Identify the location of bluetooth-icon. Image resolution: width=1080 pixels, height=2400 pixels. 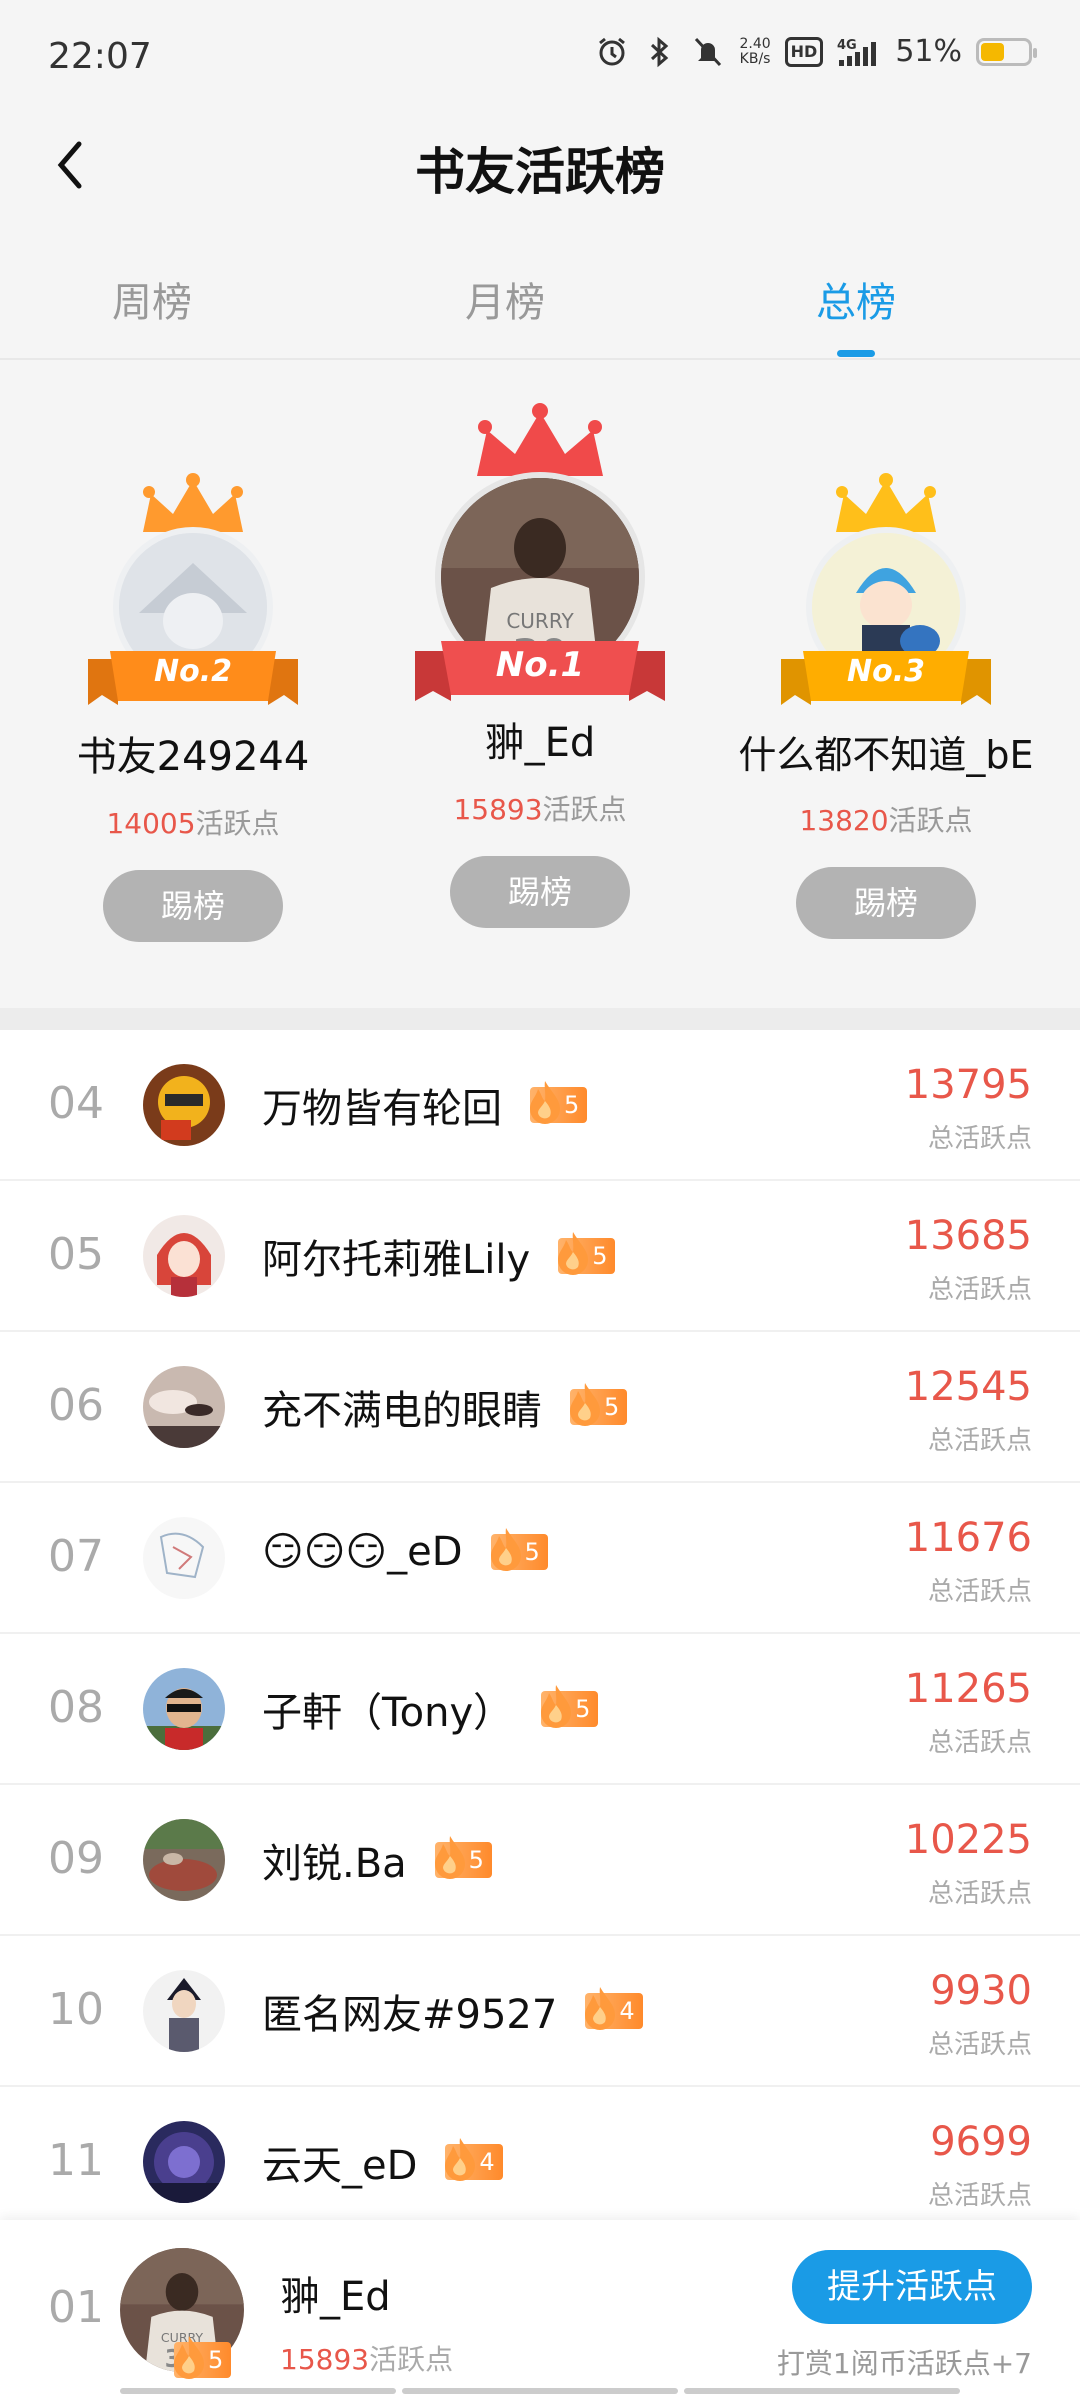
(660, 52).